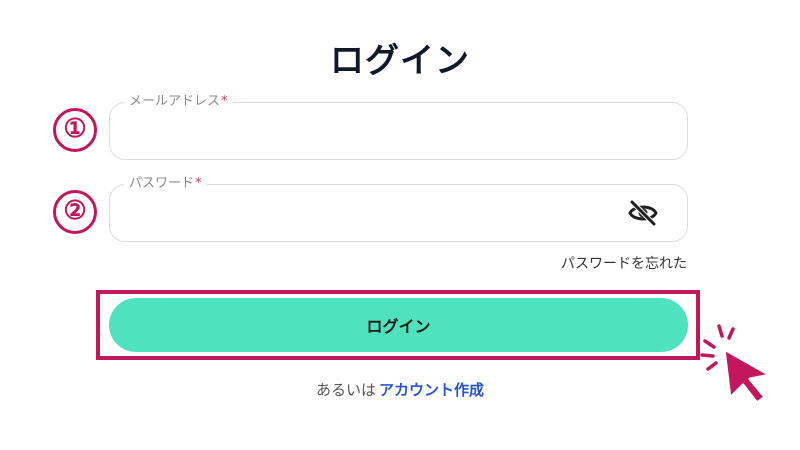  I want to click on password-field: パスワード*, so click(398, 208).